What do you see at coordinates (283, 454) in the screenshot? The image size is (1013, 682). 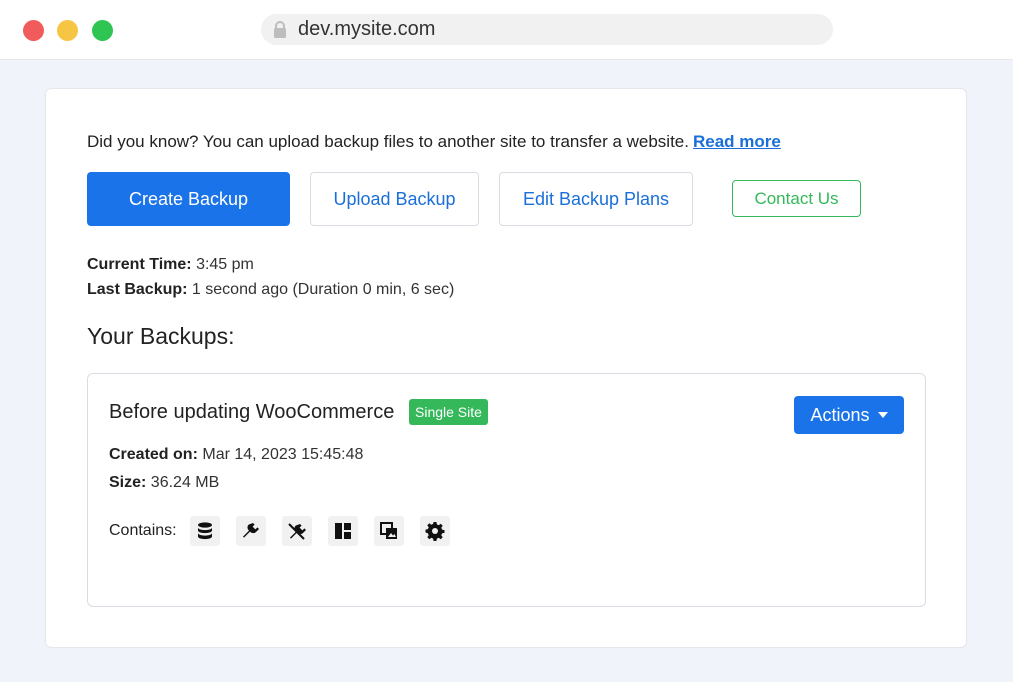 I see `created-value: Mar 14, 2023 15:45:48` at bounding box center [283, 454].